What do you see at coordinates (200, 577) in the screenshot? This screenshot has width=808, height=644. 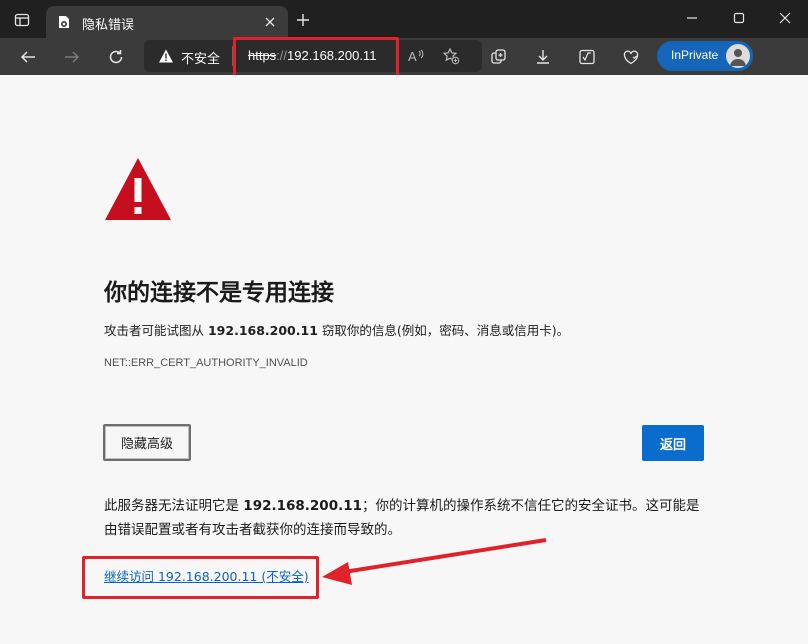 I see `link-highlight-annotation` at bounding box center [200, 577].